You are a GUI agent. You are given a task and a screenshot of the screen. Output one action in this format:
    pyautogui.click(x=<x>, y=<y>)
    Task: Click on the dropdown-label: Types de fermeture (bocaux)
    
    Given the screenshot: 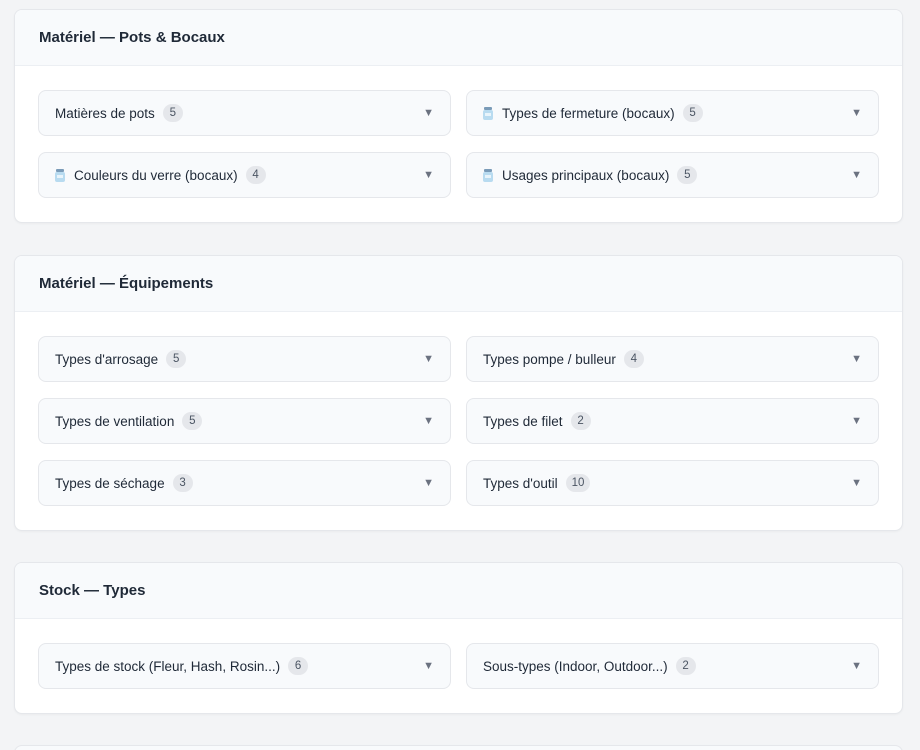 What is the action you would take?
    pyautogui.click(x=588, y=113)
    